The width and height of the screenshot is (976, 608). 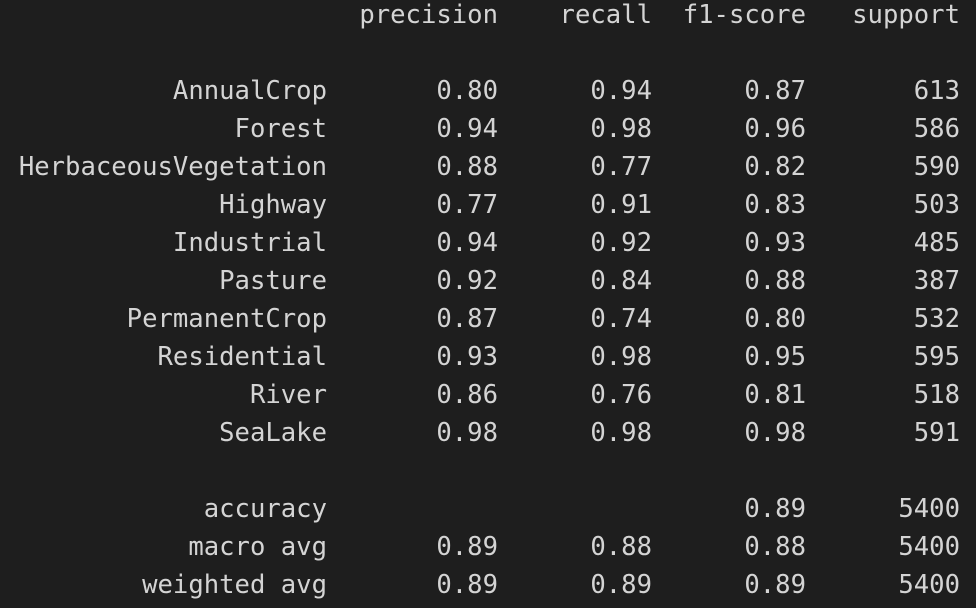 I want to click on class-label: Industrial, so click(x=249, y=243).